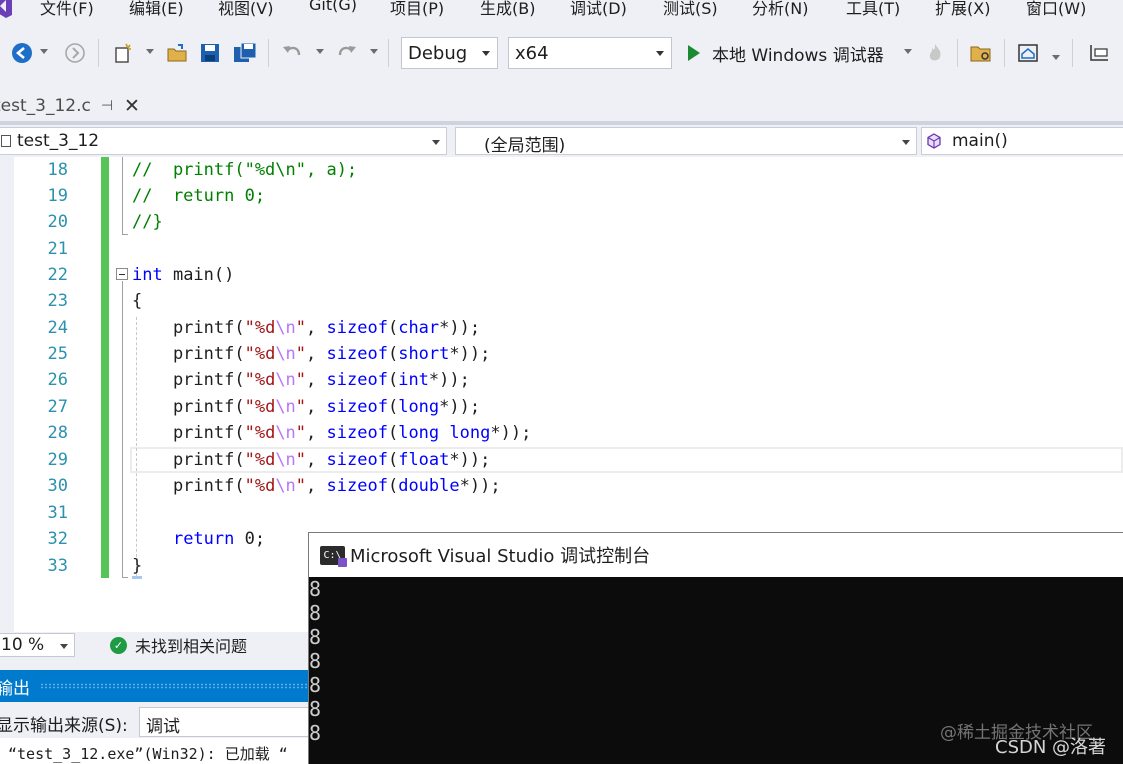 The height and width of the screenshot is (764, 1123). Describe the element at coordinates (137, 566) in the screenshot. I see `code-line: }` at that location.